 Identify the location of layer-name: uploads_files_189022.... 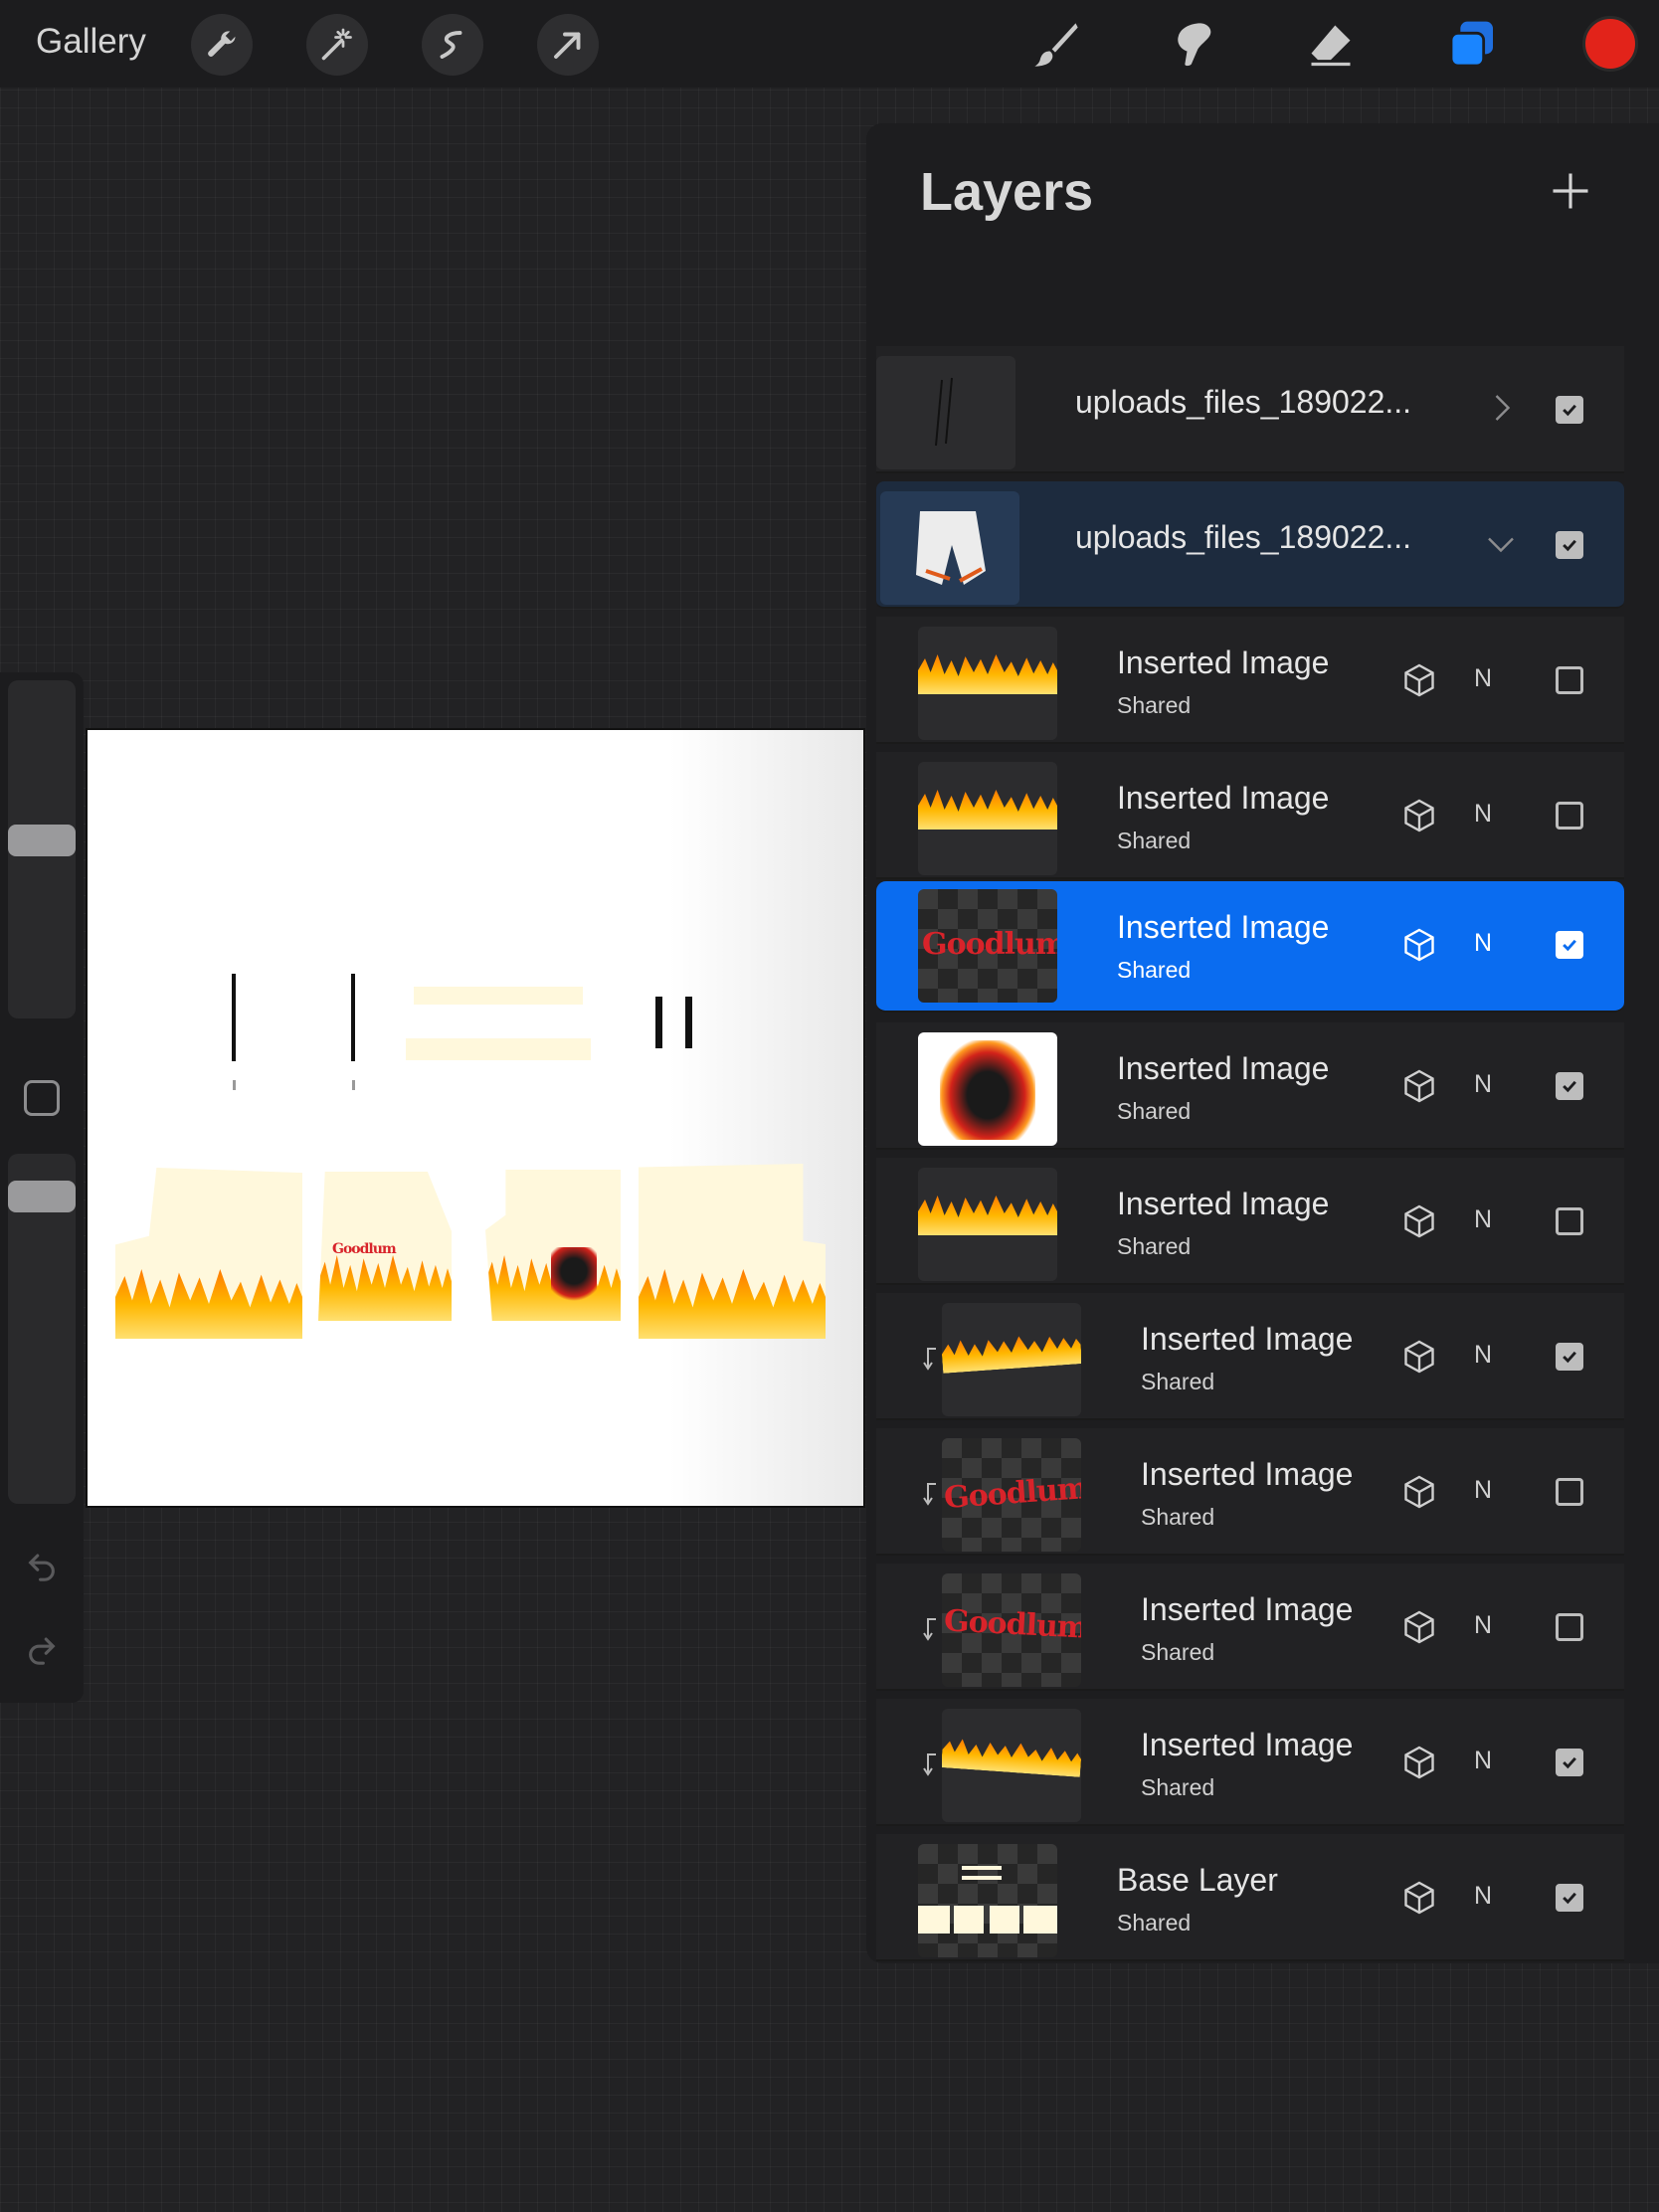
(1243, 537).